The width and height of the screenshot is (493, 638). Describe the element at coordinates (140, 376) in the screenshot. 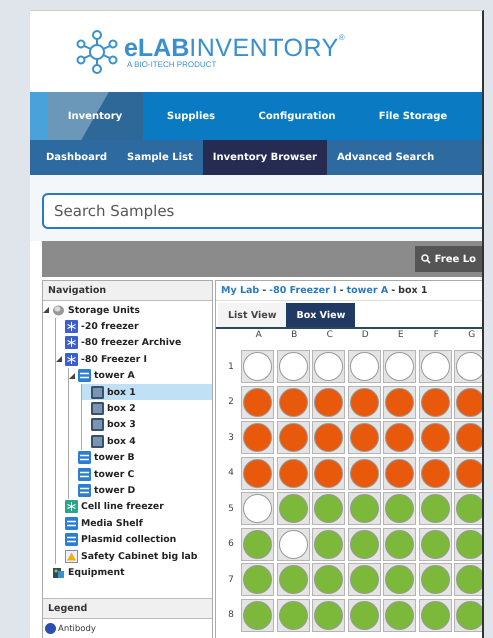

I see `tree-item: tower A` at that location.